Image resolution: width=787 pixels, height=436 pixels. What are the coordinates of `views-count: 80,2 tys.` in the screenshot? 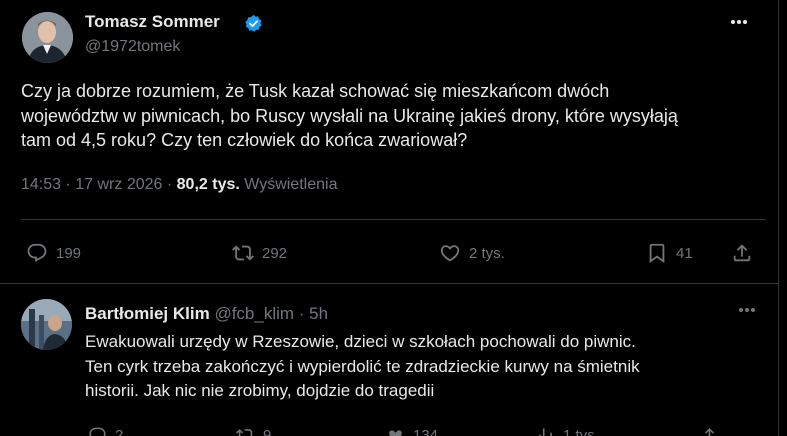 It's located at (208, 184).